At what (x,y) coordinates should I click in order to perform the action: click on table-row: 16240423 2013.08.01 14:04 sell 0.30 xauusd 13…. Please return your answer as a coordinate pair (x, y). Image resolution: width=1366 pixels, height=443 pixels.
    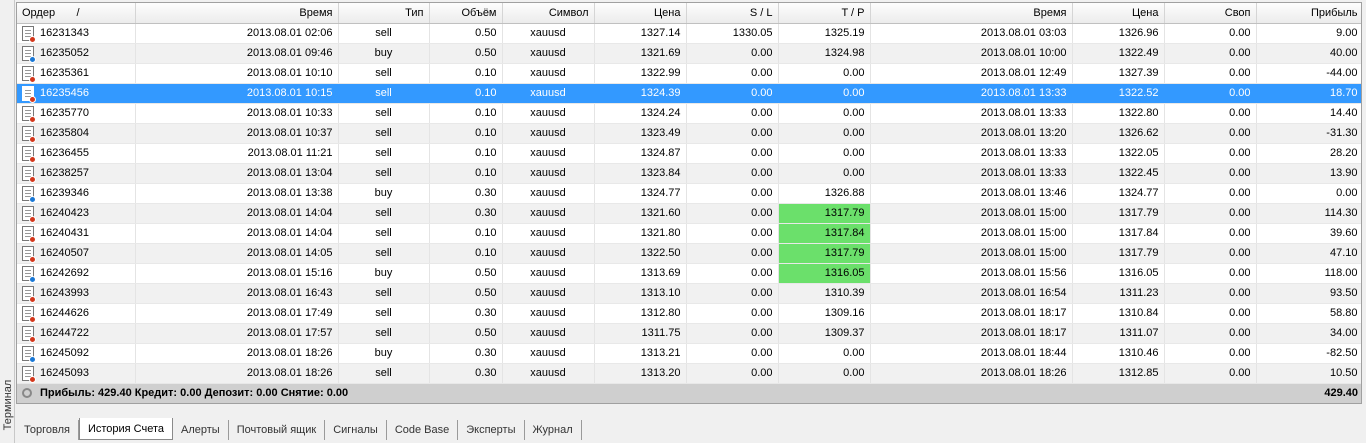
    Looking at the image, I should click on (689, 213).